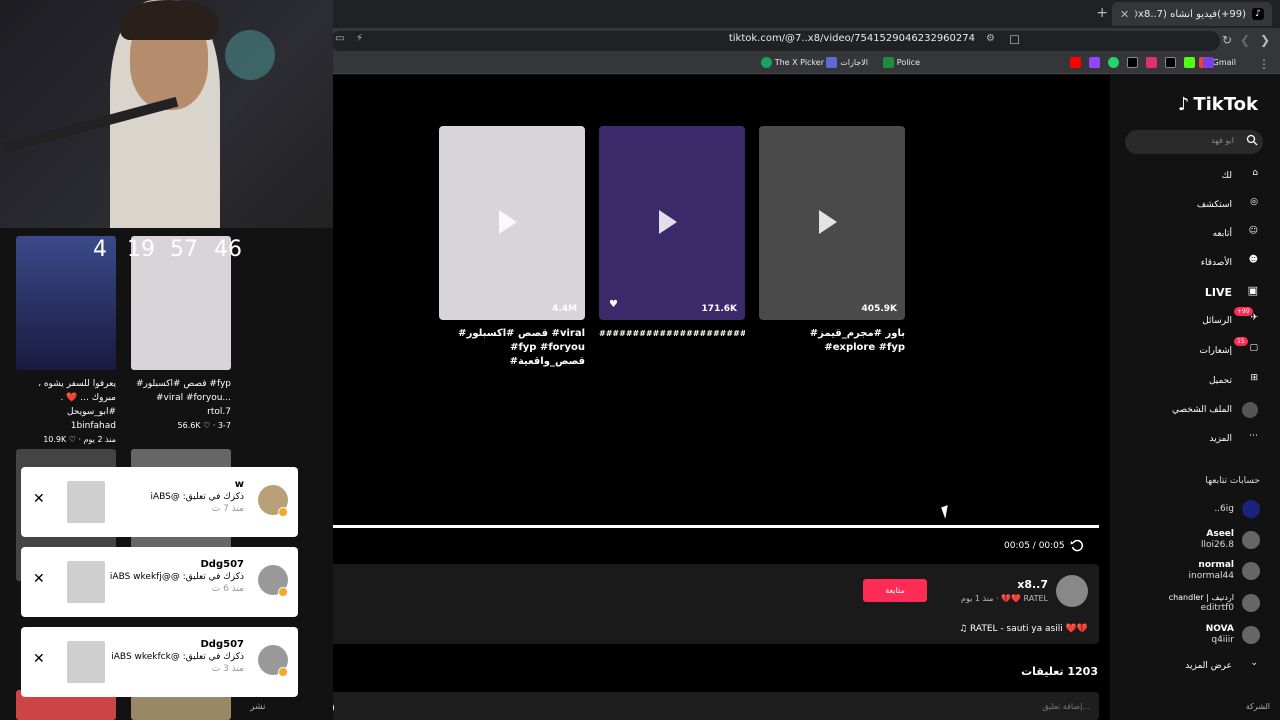 This screenshot has width=1280, height=720. I want to click on followed-account: اردنيف | chandler editrtf0, so click(1214, 603).